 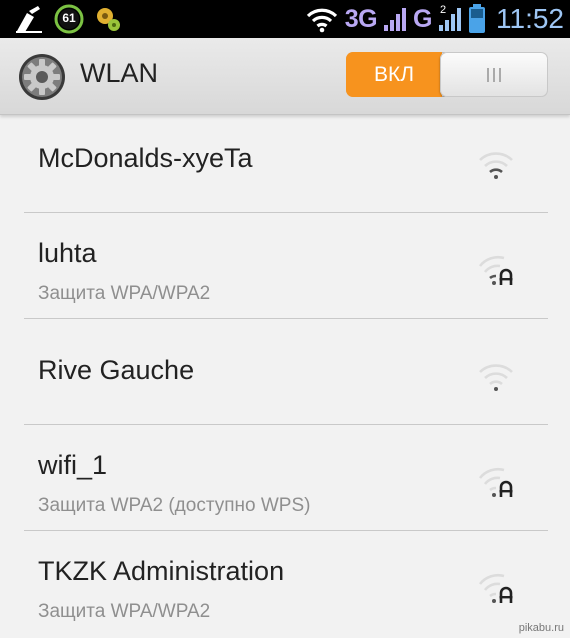 What do you see at coordinates (285, 19) in the screenshot?
I see `status-bar: 61 3G G 2 11:52` at bounding box center [285, 19].